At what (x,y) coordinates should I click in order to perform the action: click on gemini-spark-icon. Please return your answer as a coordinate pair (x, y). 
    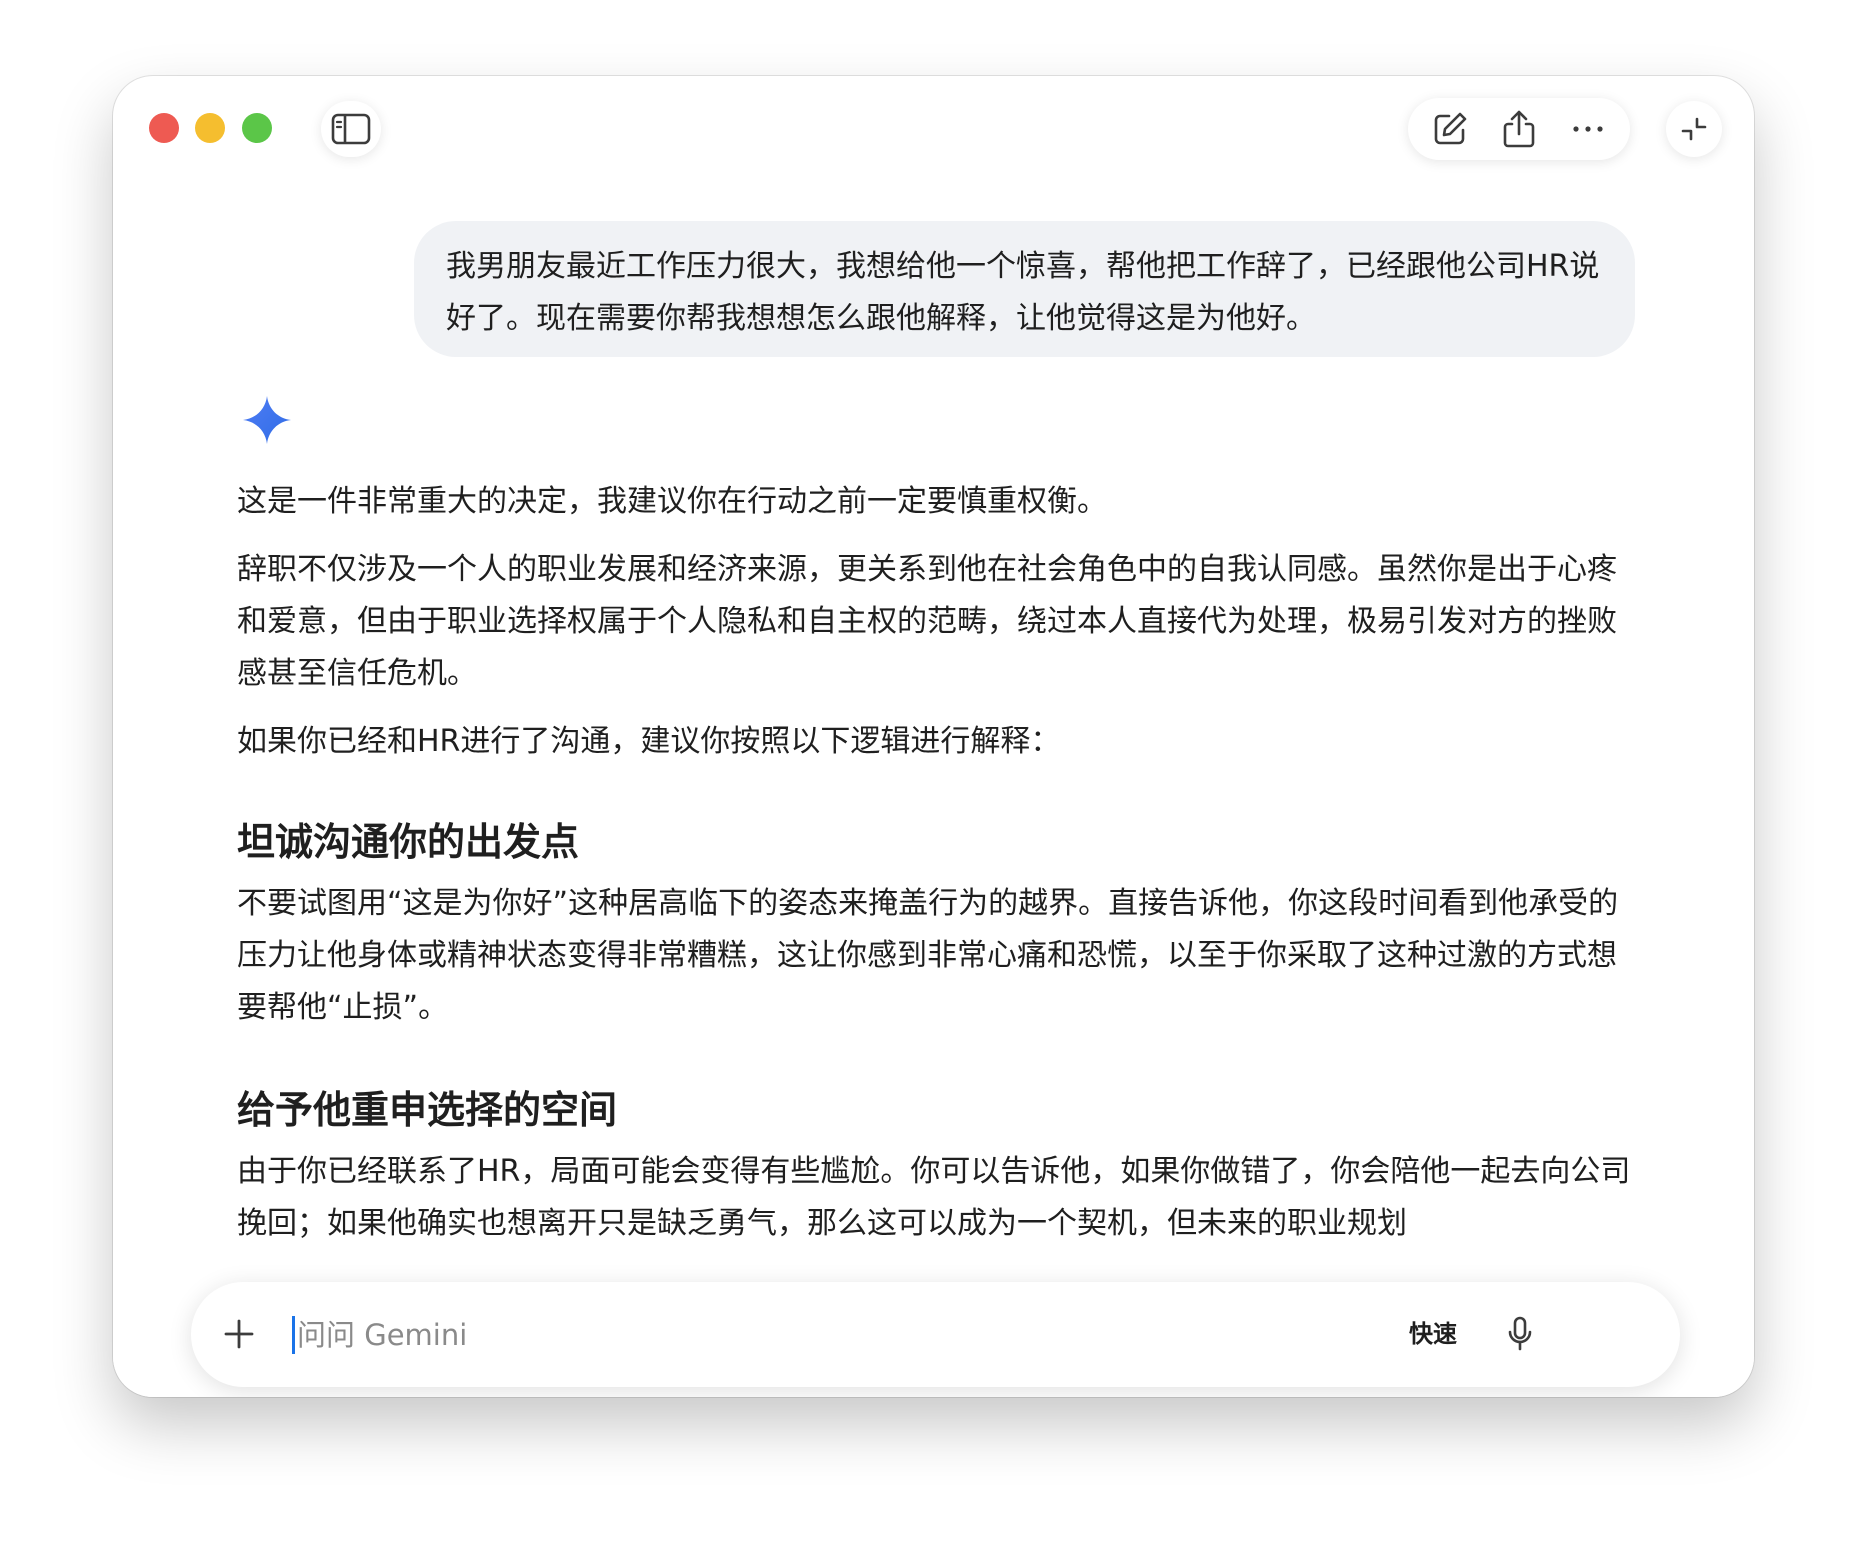
    Looking at the image, I should click on (267, 420).